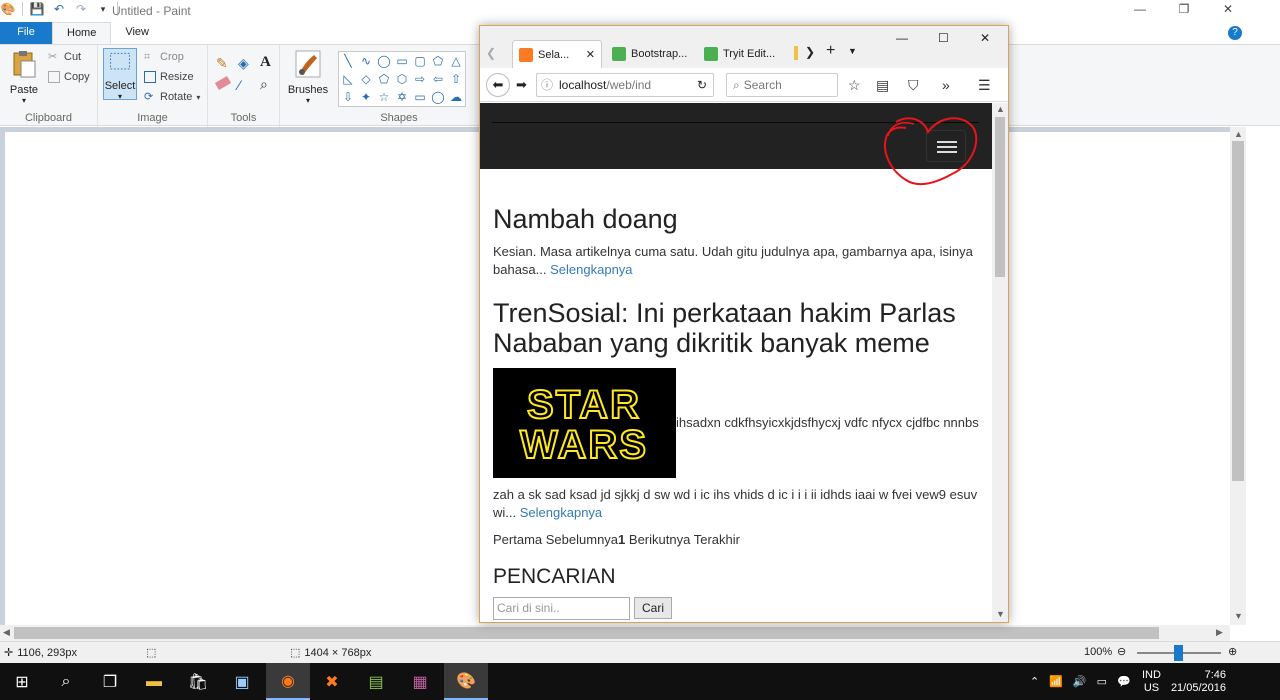 The image size is (1280, 700). What do you see at coordinates (222, 63) in the screenshot?
I see `pencil-icon: ✎` at bounding box center [222, 63].